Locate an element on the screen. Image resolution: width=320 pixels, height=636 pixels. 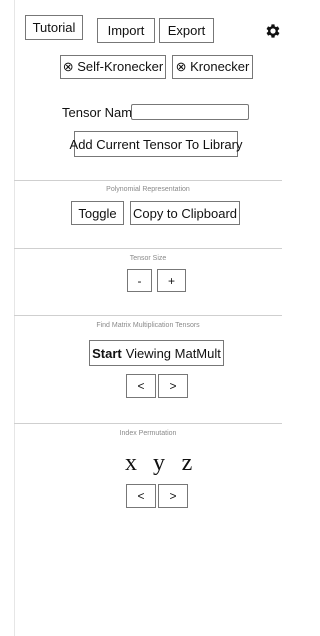
index-letter-y: y is located at coordinates (159, 463).